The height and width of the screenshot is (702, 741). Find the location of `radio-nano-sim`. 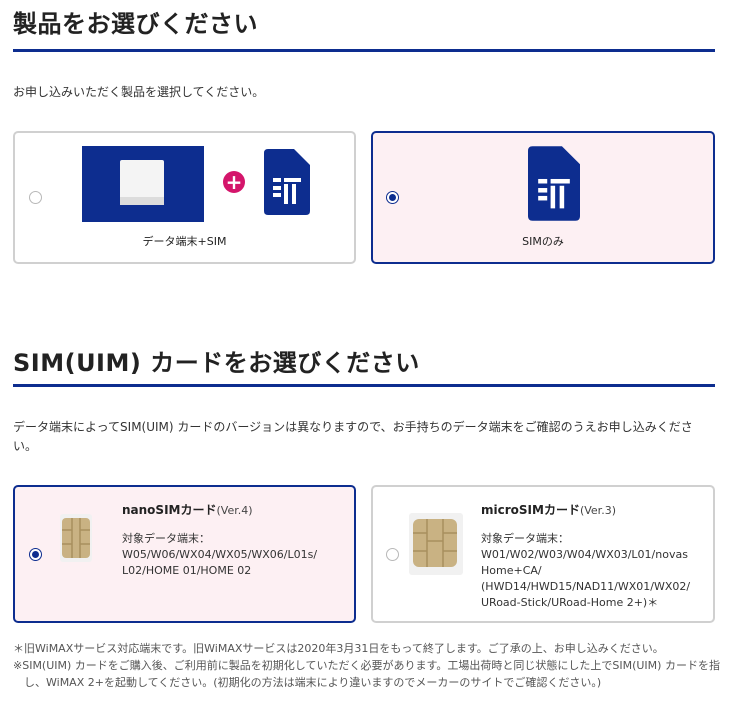

radio-nano-sim is located at coordinates (35, 554).